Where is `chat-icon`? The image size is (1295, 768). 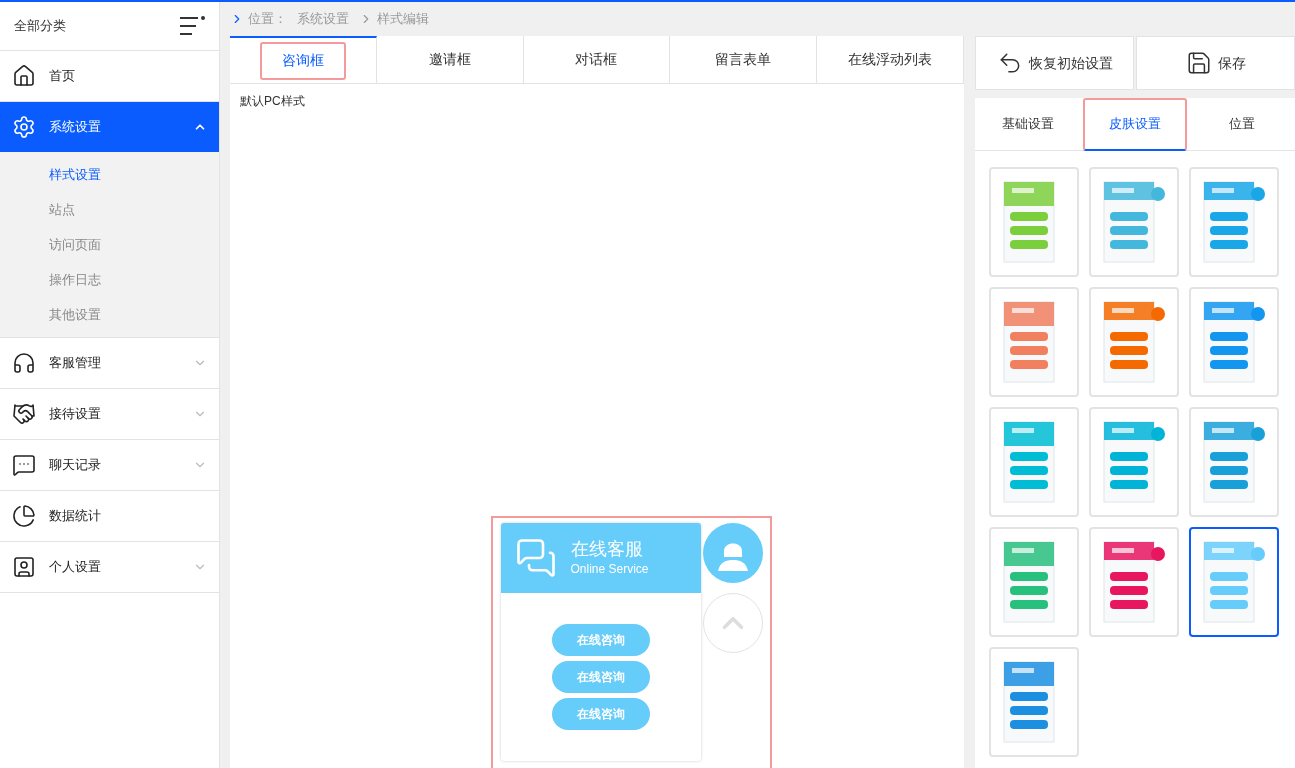
chat-icon is located at coordinates (24, 465).